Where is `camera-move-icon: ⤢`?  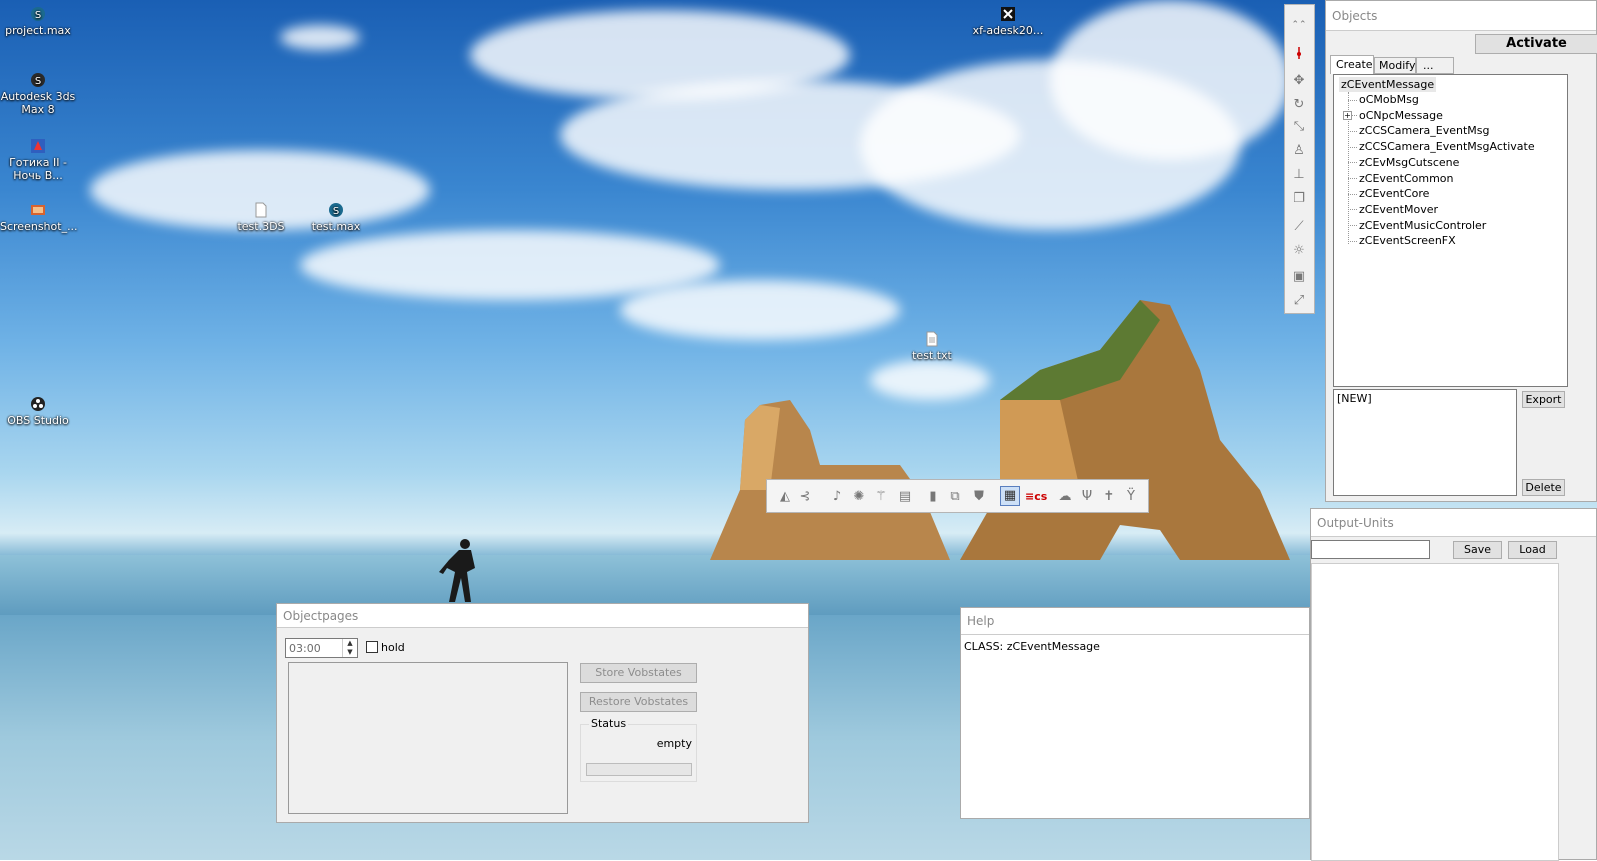 camera-move-icon: ⤢ is located at coordinates (1299, 301).